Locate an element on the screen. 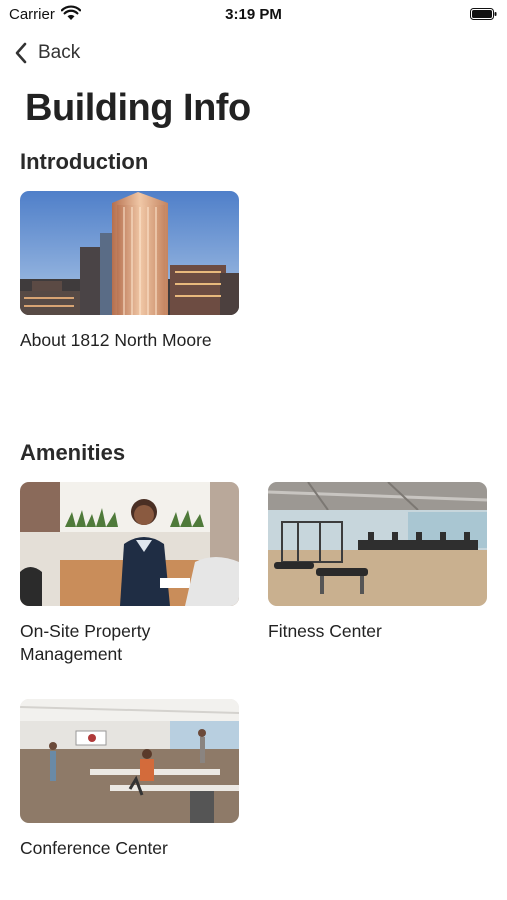 This screenshot has width=507, height=900. conference-center-image is located at coordinates (129, 761).